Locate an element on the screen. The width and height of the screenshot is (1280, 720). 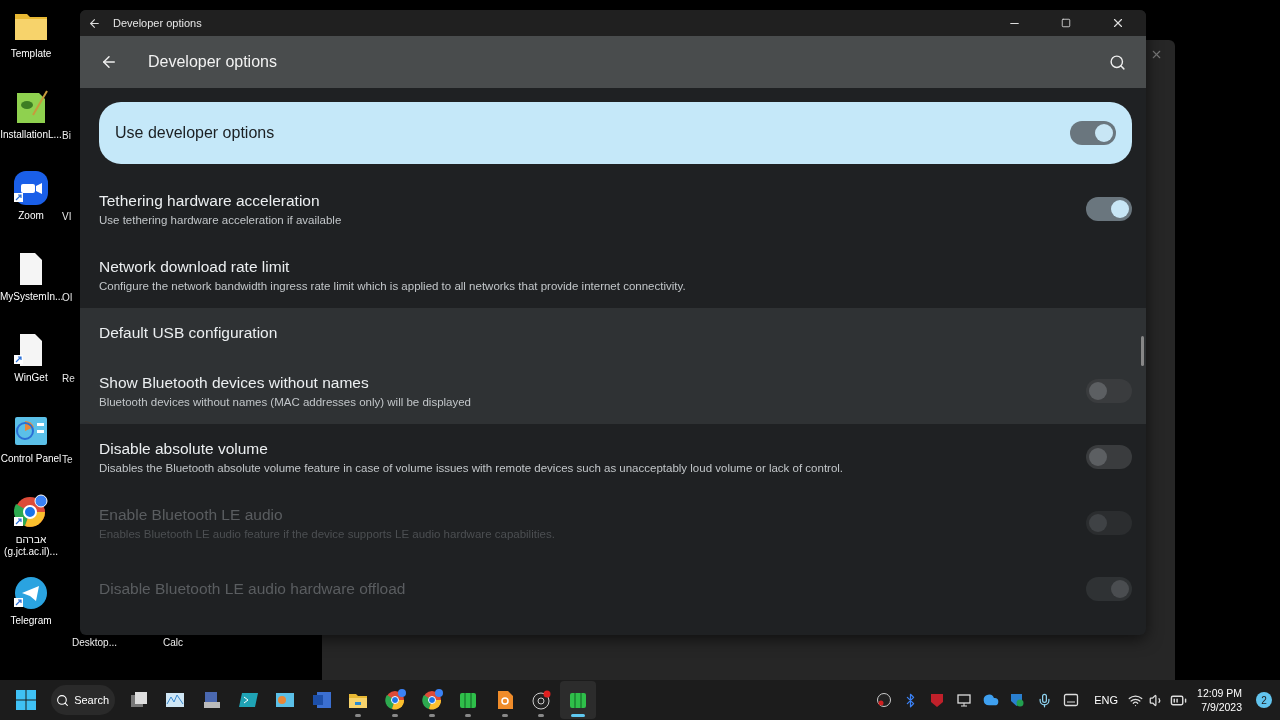
setting-title: Disable absolute volume is located at coordinates (184, 449).